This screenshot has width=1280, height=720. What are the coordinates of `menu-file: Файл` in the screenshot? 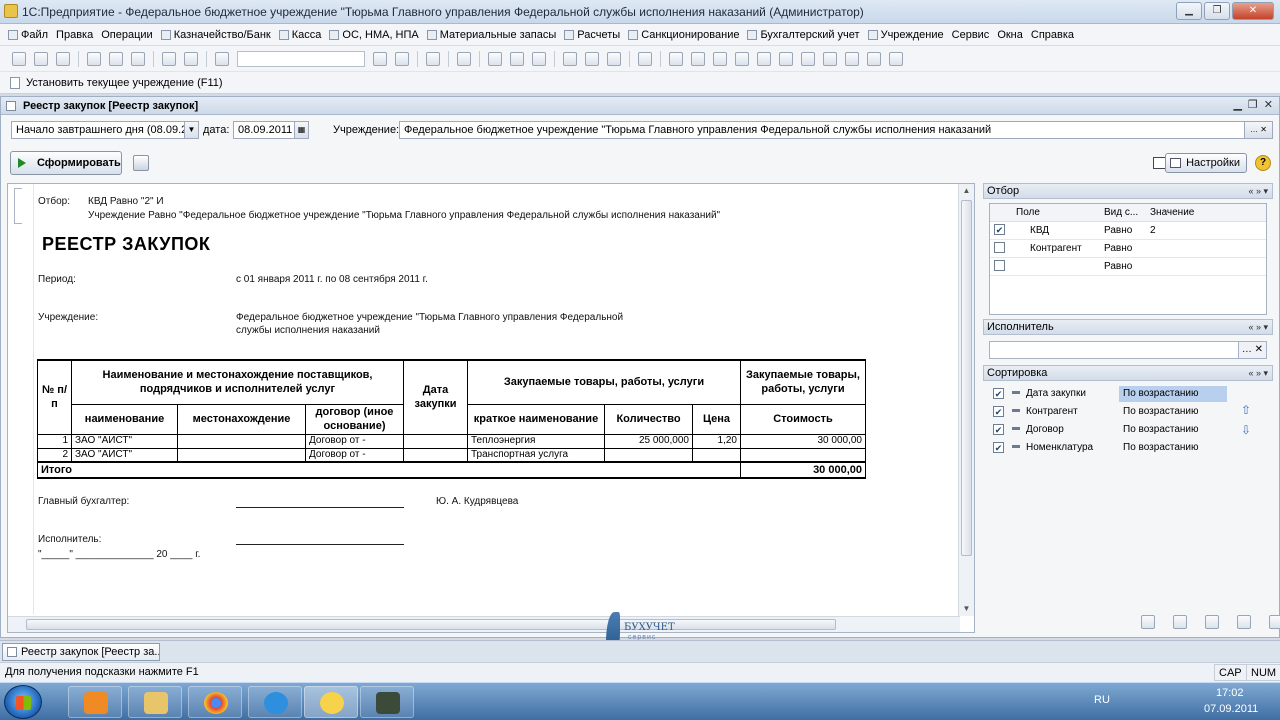 It's located at (28, 35).